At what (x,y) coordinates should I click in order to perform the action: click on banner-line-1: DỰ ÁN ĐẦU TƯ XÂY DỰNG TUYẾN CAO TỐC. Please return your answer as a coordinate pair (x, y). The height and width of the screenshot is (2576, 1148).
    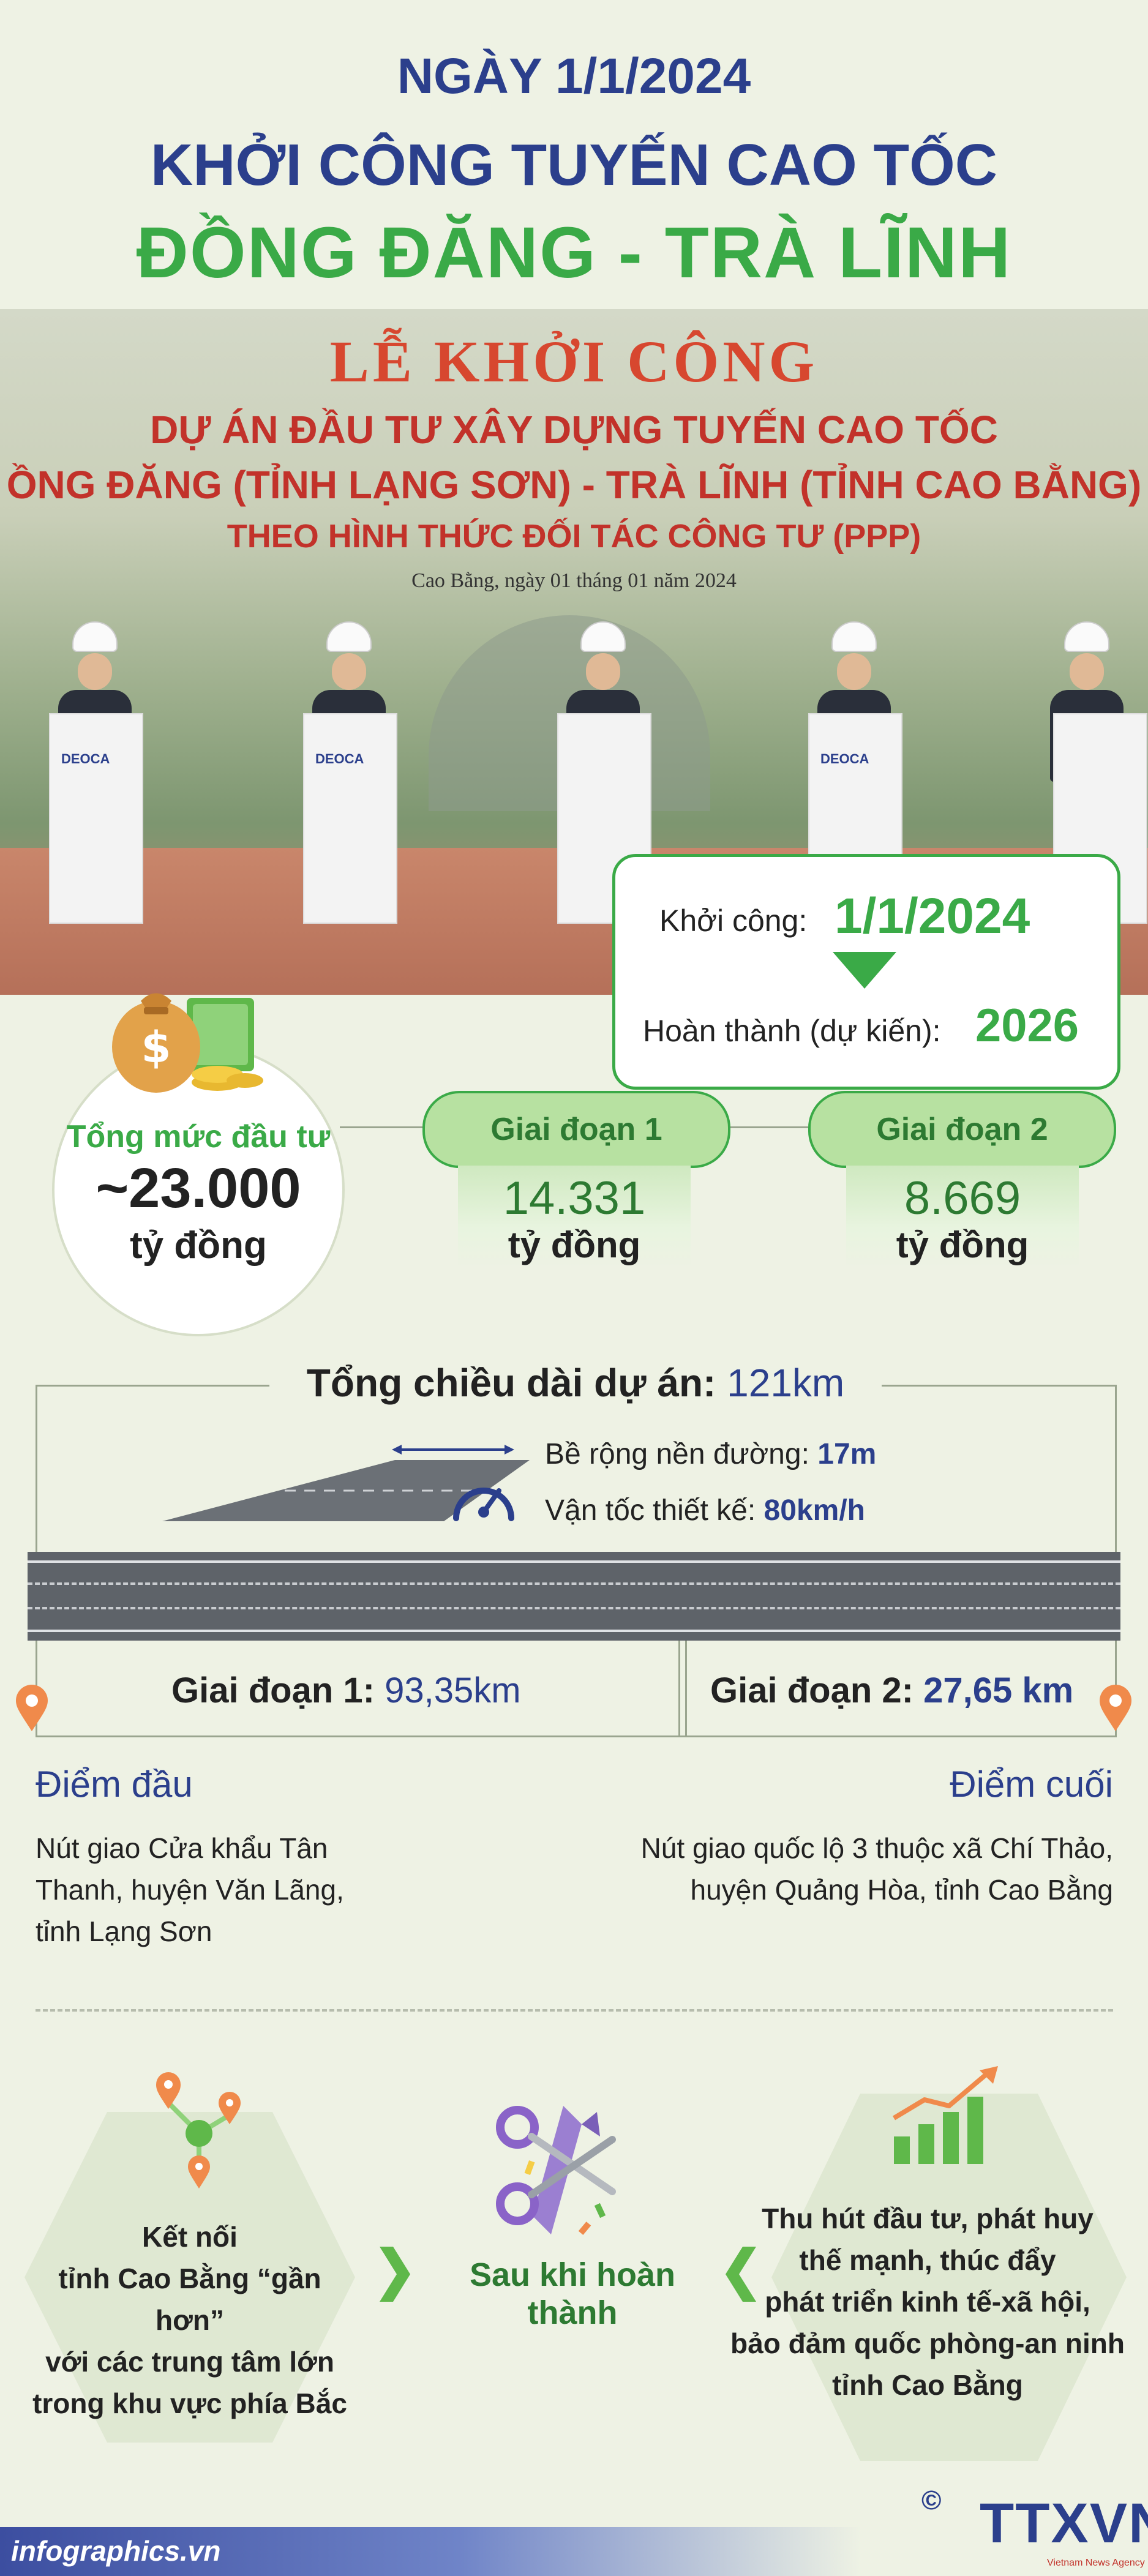
    Looking at the image, I should click on (574, 430).